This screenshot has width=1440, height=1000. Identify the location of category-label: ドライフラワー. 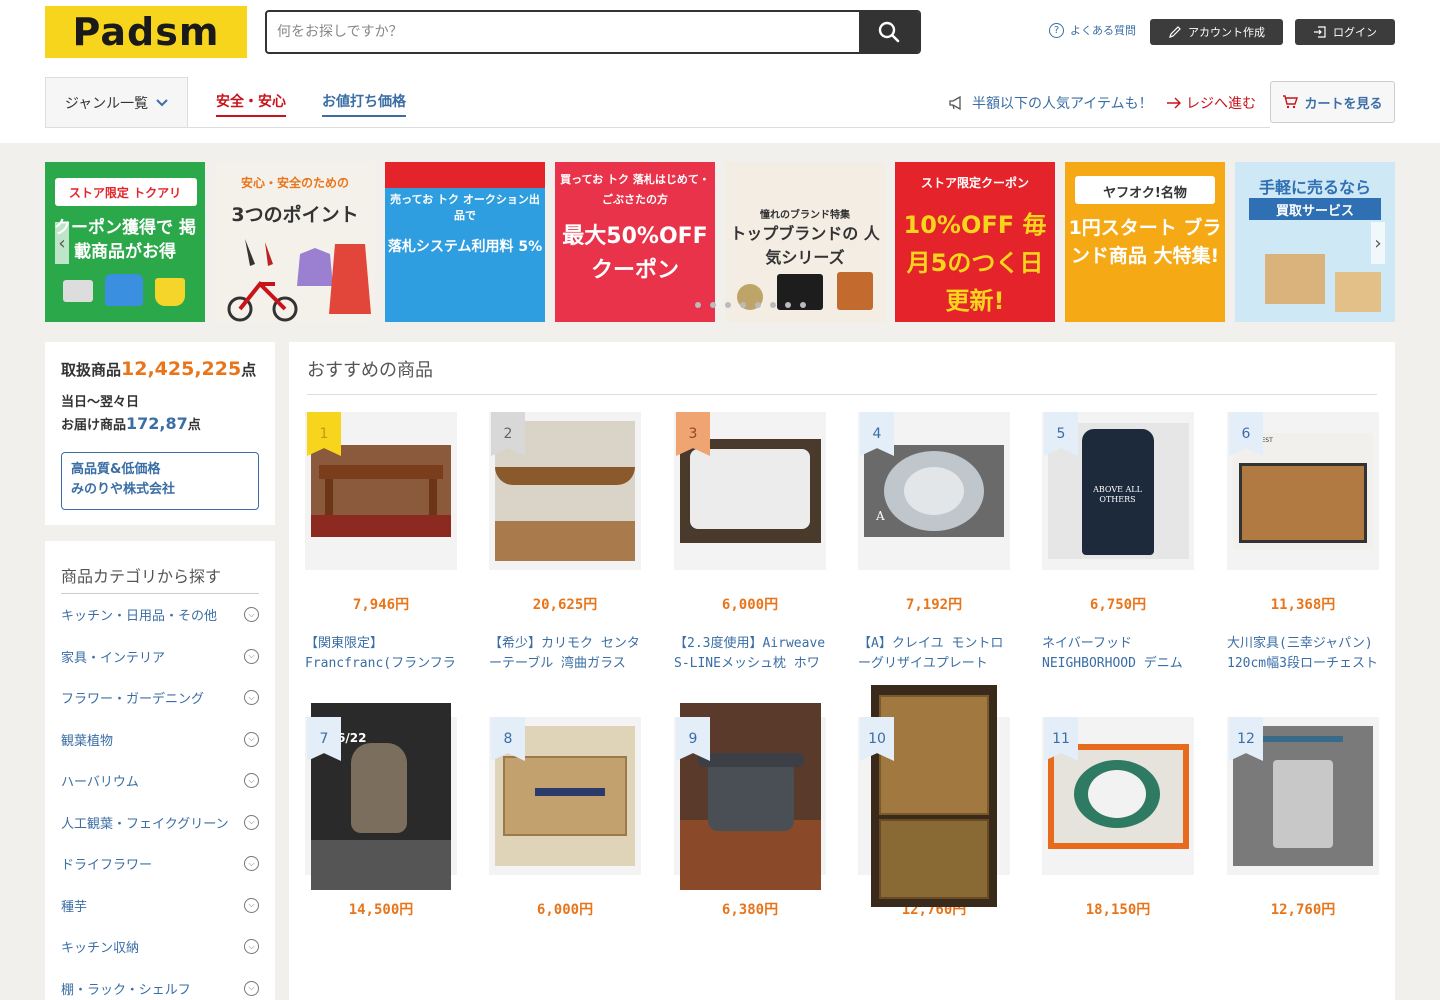
(107, 866).